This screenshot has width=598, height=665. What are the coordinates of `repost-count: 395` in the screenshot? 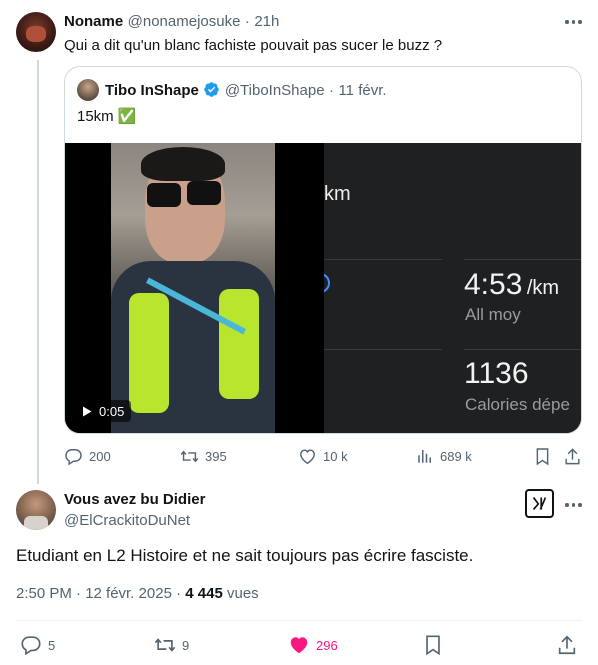 It's located at (216, 456).